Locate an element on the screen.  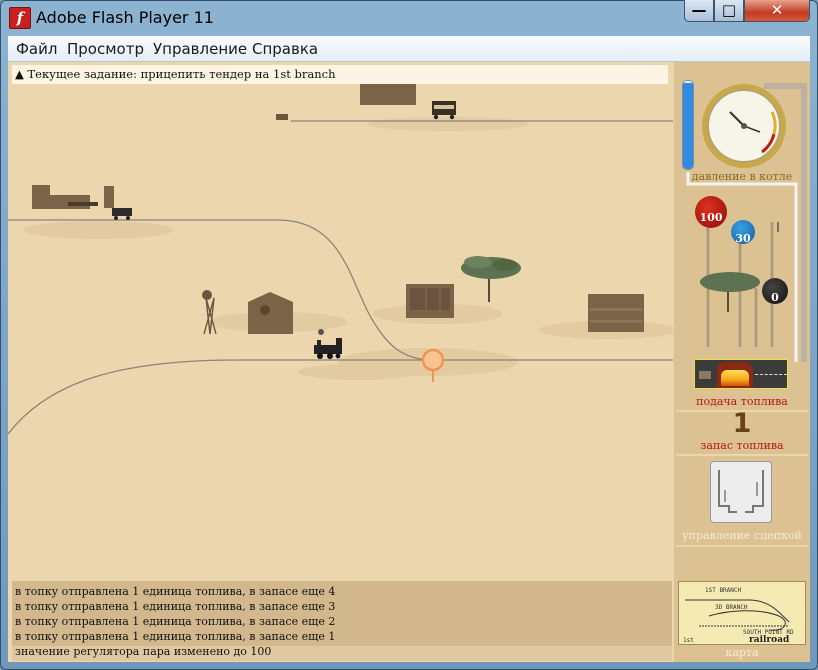
gauge-label: давление в котле is located at coordinates (742, 176).